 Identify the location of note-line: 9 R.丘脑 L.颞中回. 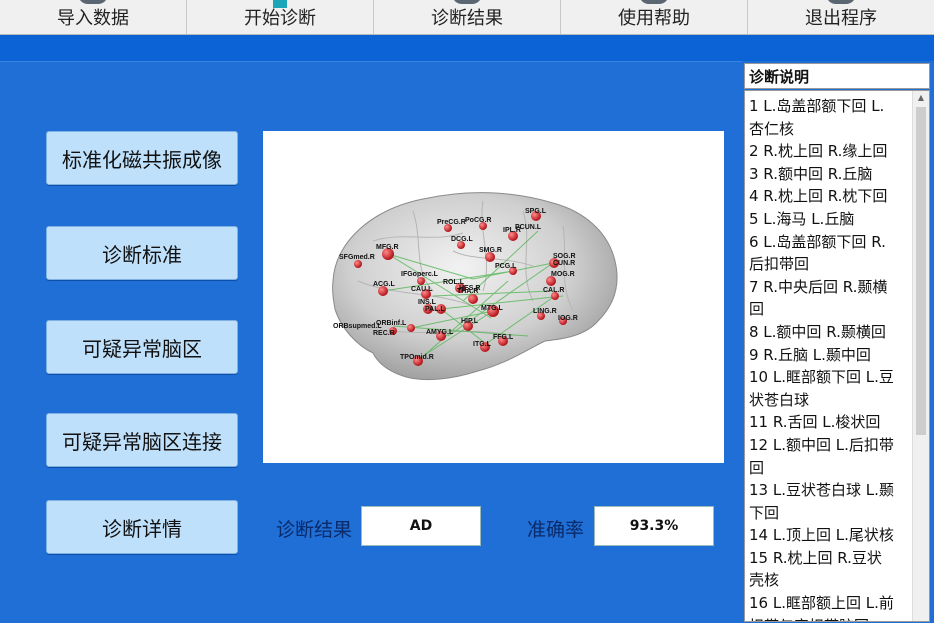
(810, 354).